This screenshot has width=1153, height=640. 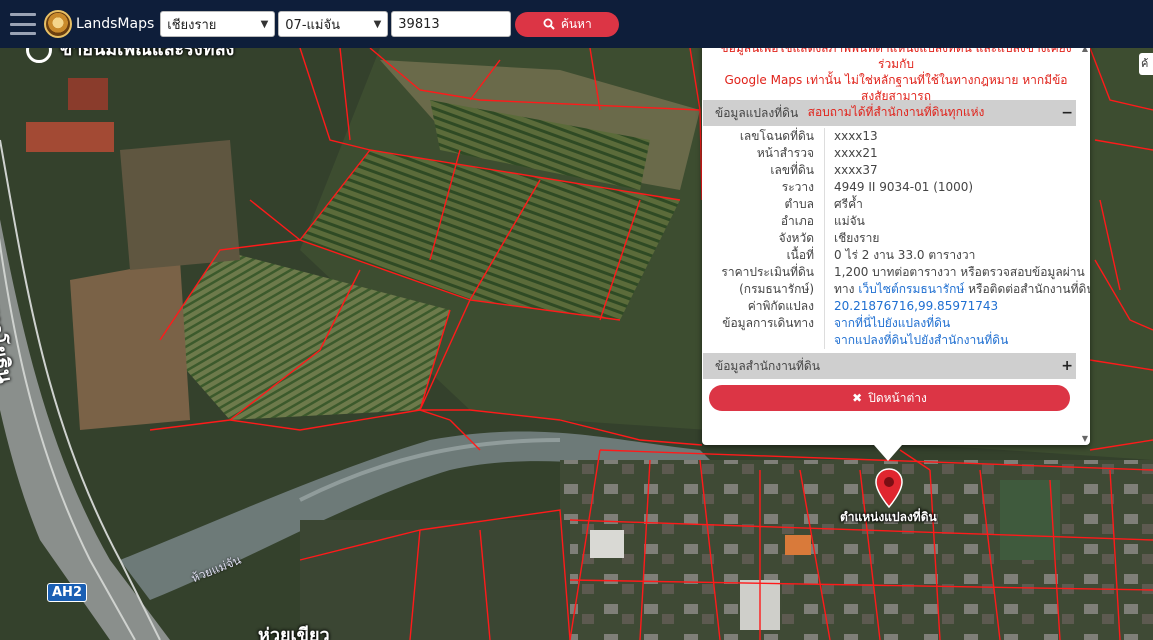 What do you see at coordinates (911, 289) in the screenshot?
I see `treasury-website-link: เว็บไซต์กรมธนารักษ์` at bounding box center [911, 289].